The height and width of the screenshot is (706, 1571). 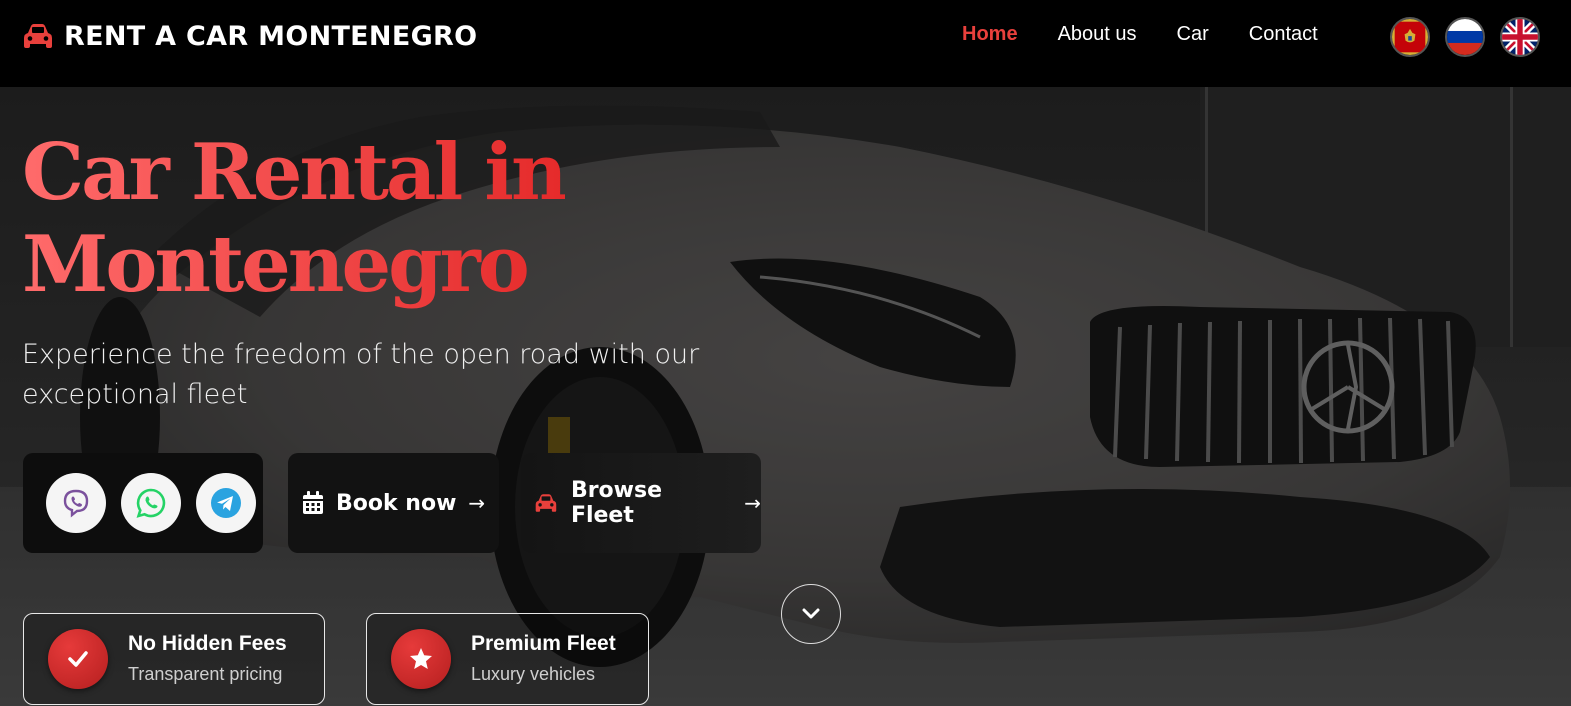 I want to click on star-badge, so click(x=421, y=659).